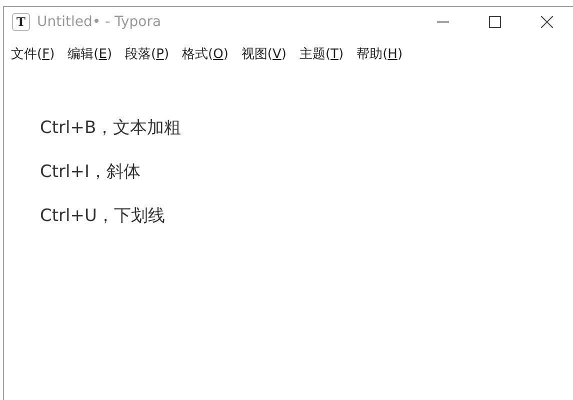 Image resolution: width=573 pixels, height=400 pixels. I want to click on app-icon: T, so click(21, 22).